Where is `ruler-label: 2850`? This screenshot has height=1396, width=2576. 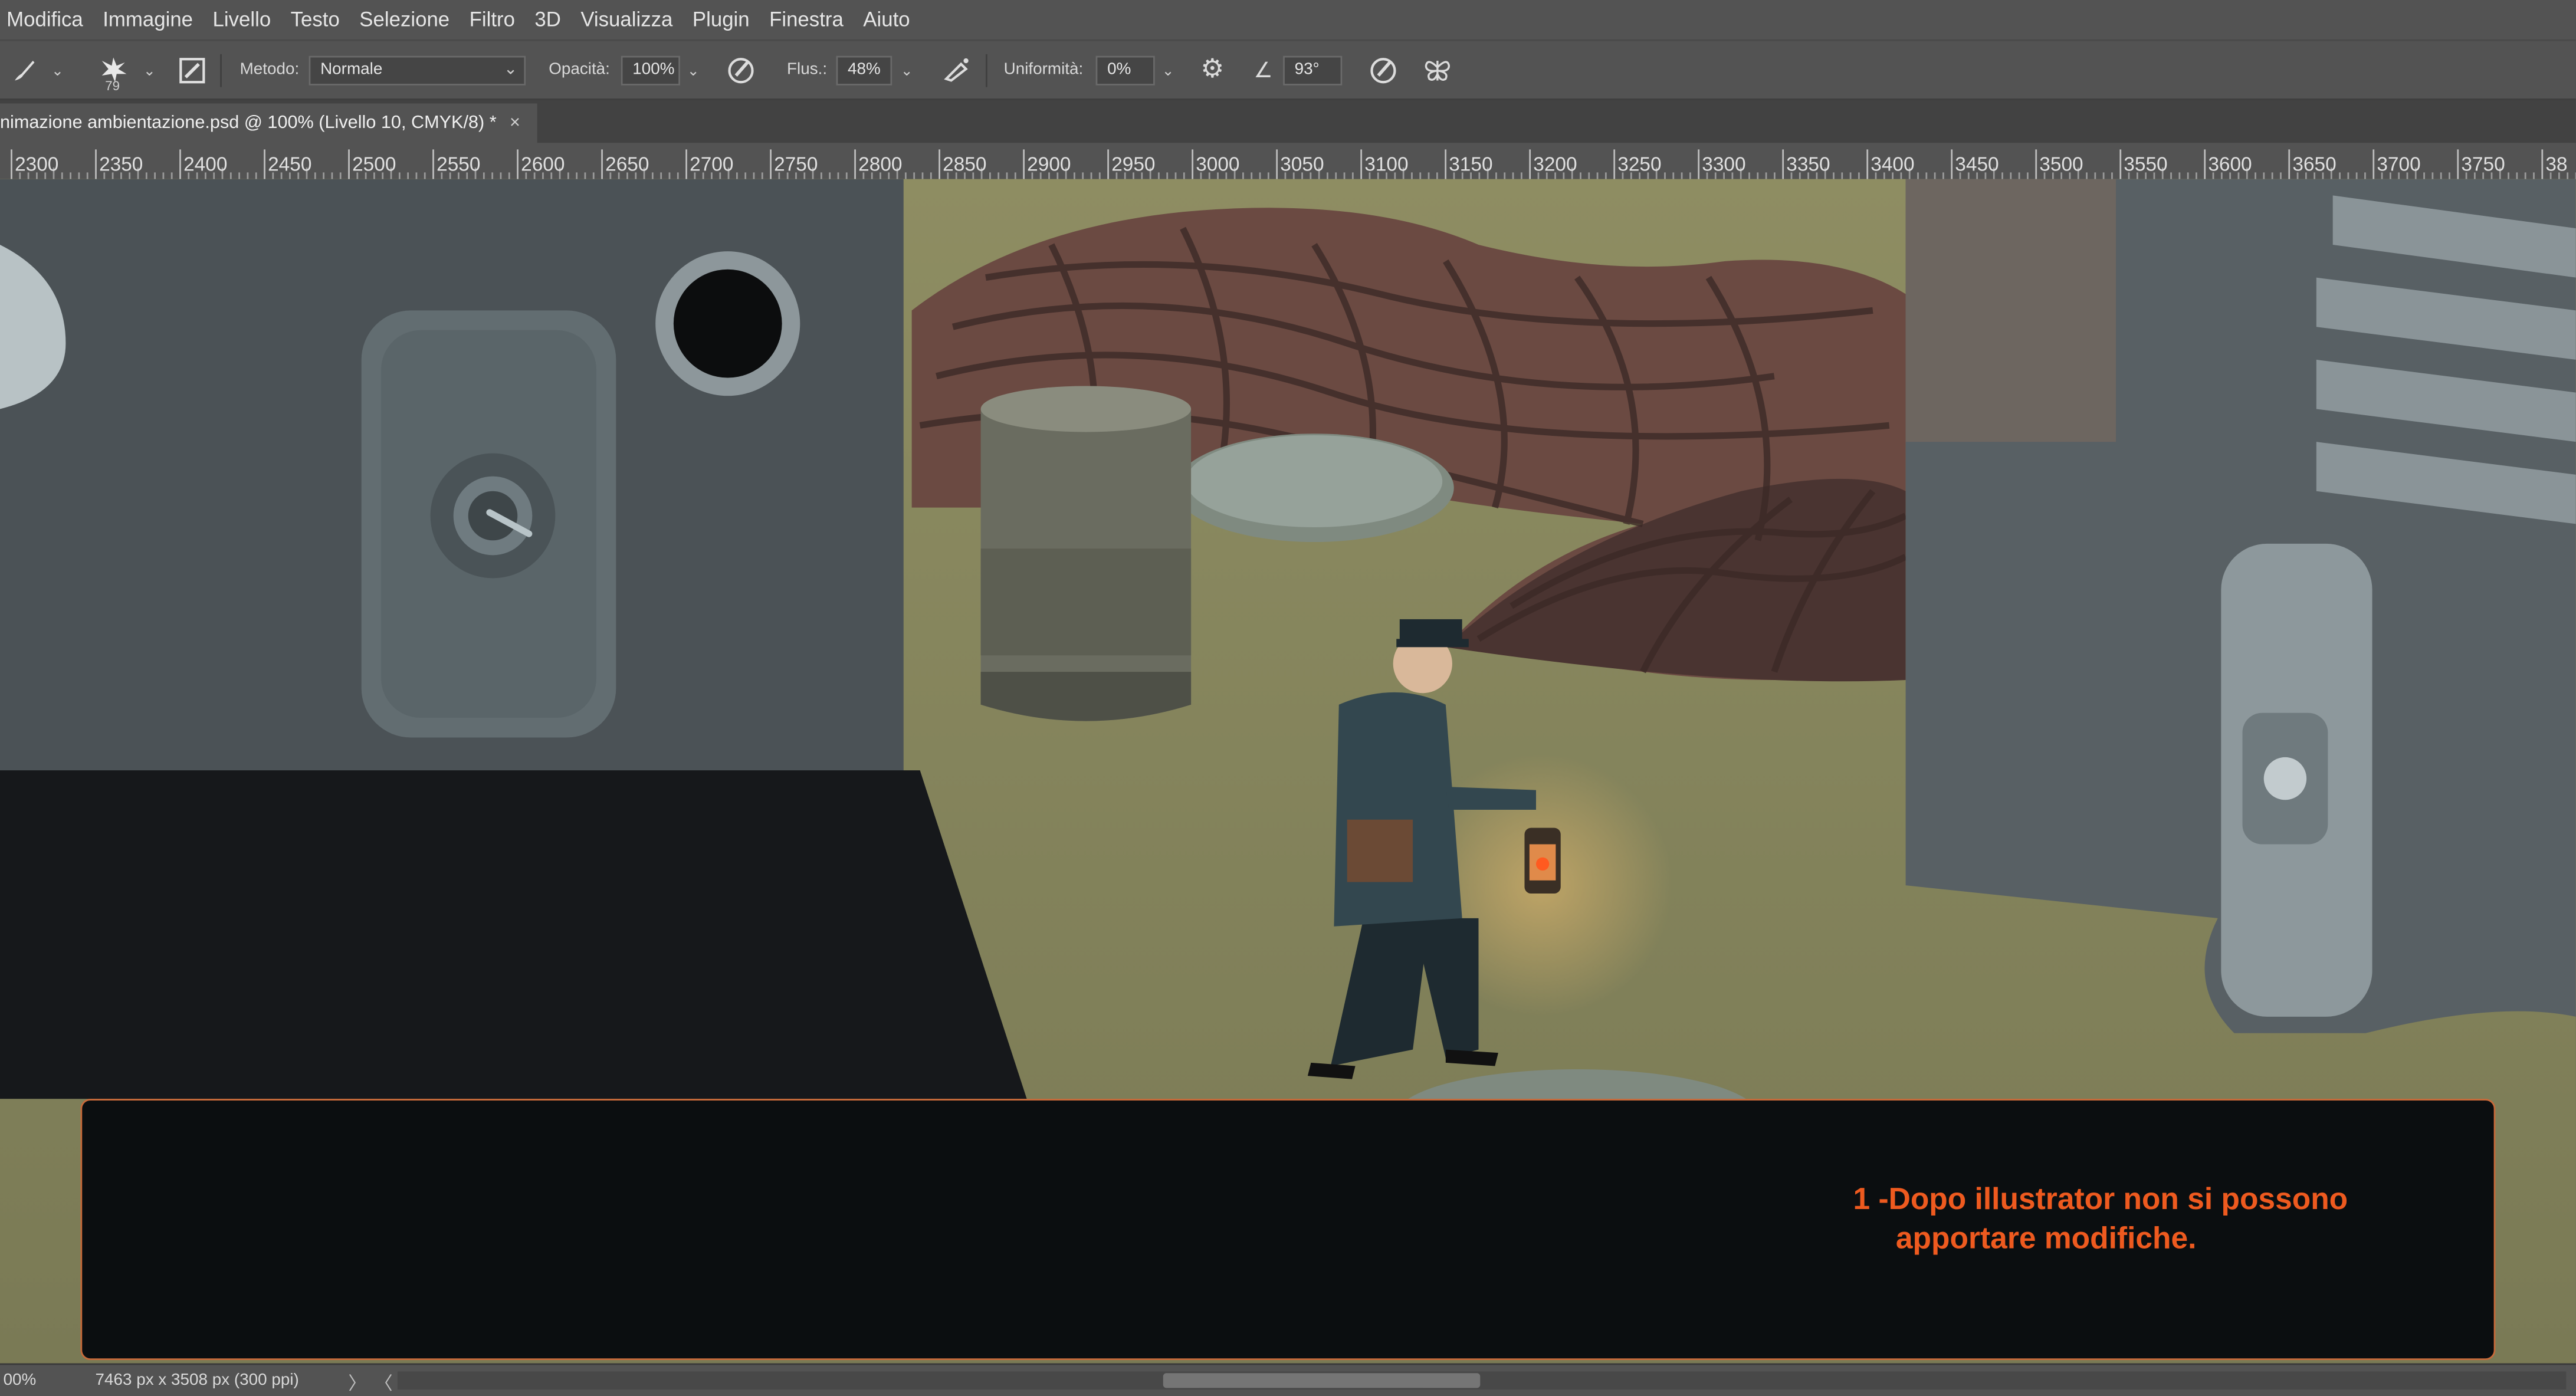
ruler-label: 2850 is located at coordinates (964, 165).